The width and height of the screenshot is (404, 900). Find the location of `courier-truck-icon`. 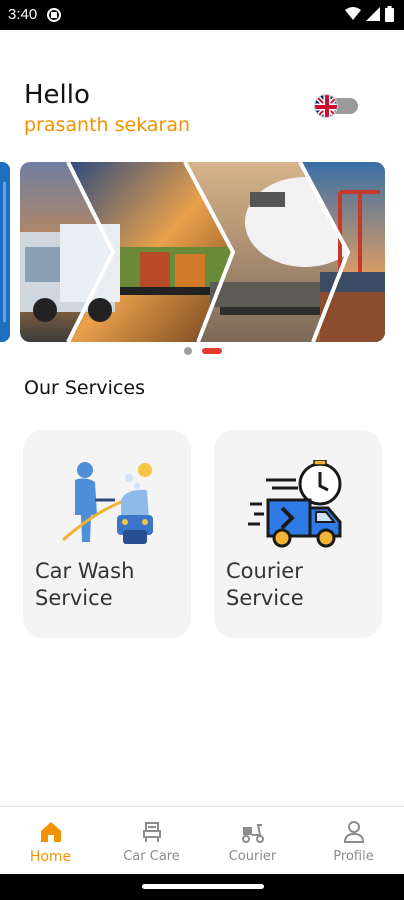

courier-truck-icon is located at coordinates (295, 504).